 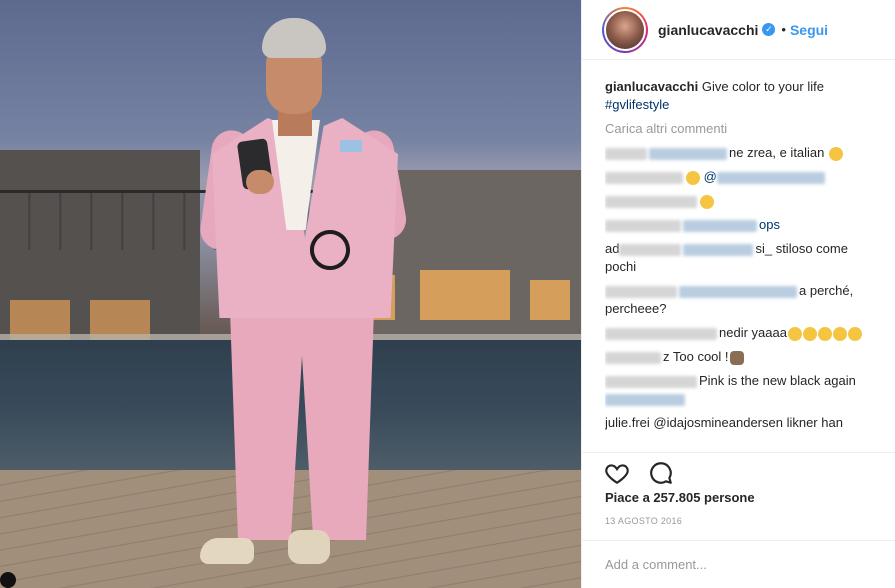 I want to click on add-comment-bar, so click(x=738, y=564).